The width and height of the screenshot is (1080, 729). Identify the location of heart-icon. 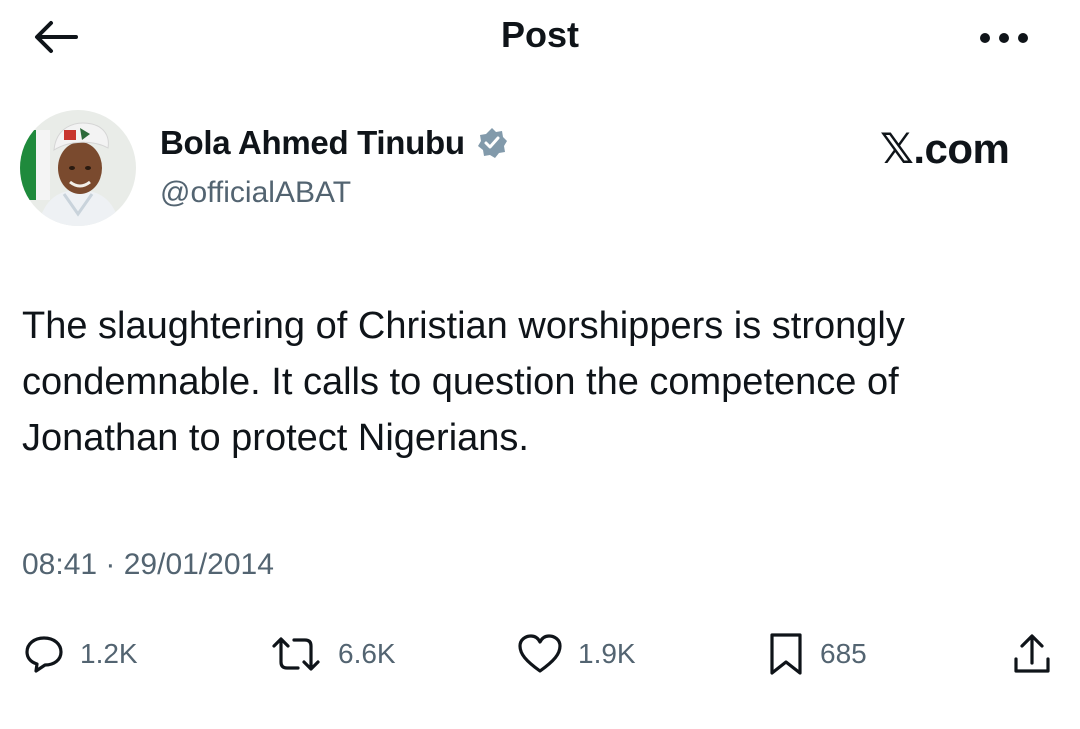
(540, 654).